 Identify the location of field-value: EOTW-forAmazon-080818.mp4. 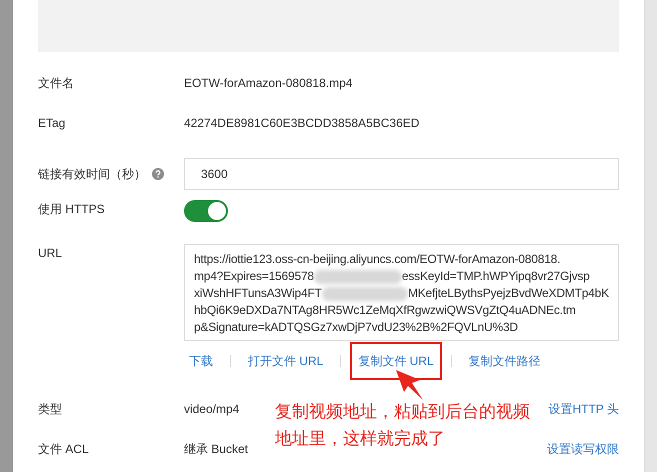
(268, 83).